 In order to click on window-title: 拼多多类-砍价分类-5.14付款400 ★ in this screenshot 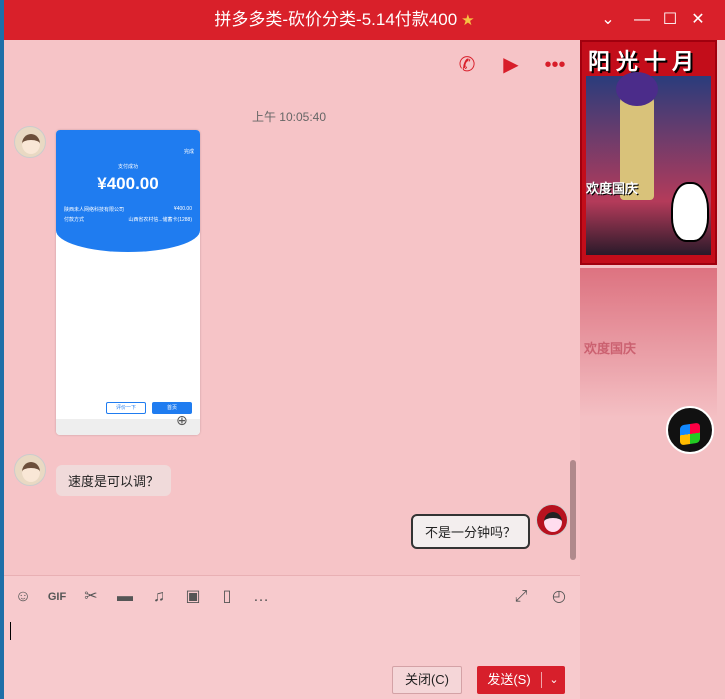, I will do `click(304, 20)`.